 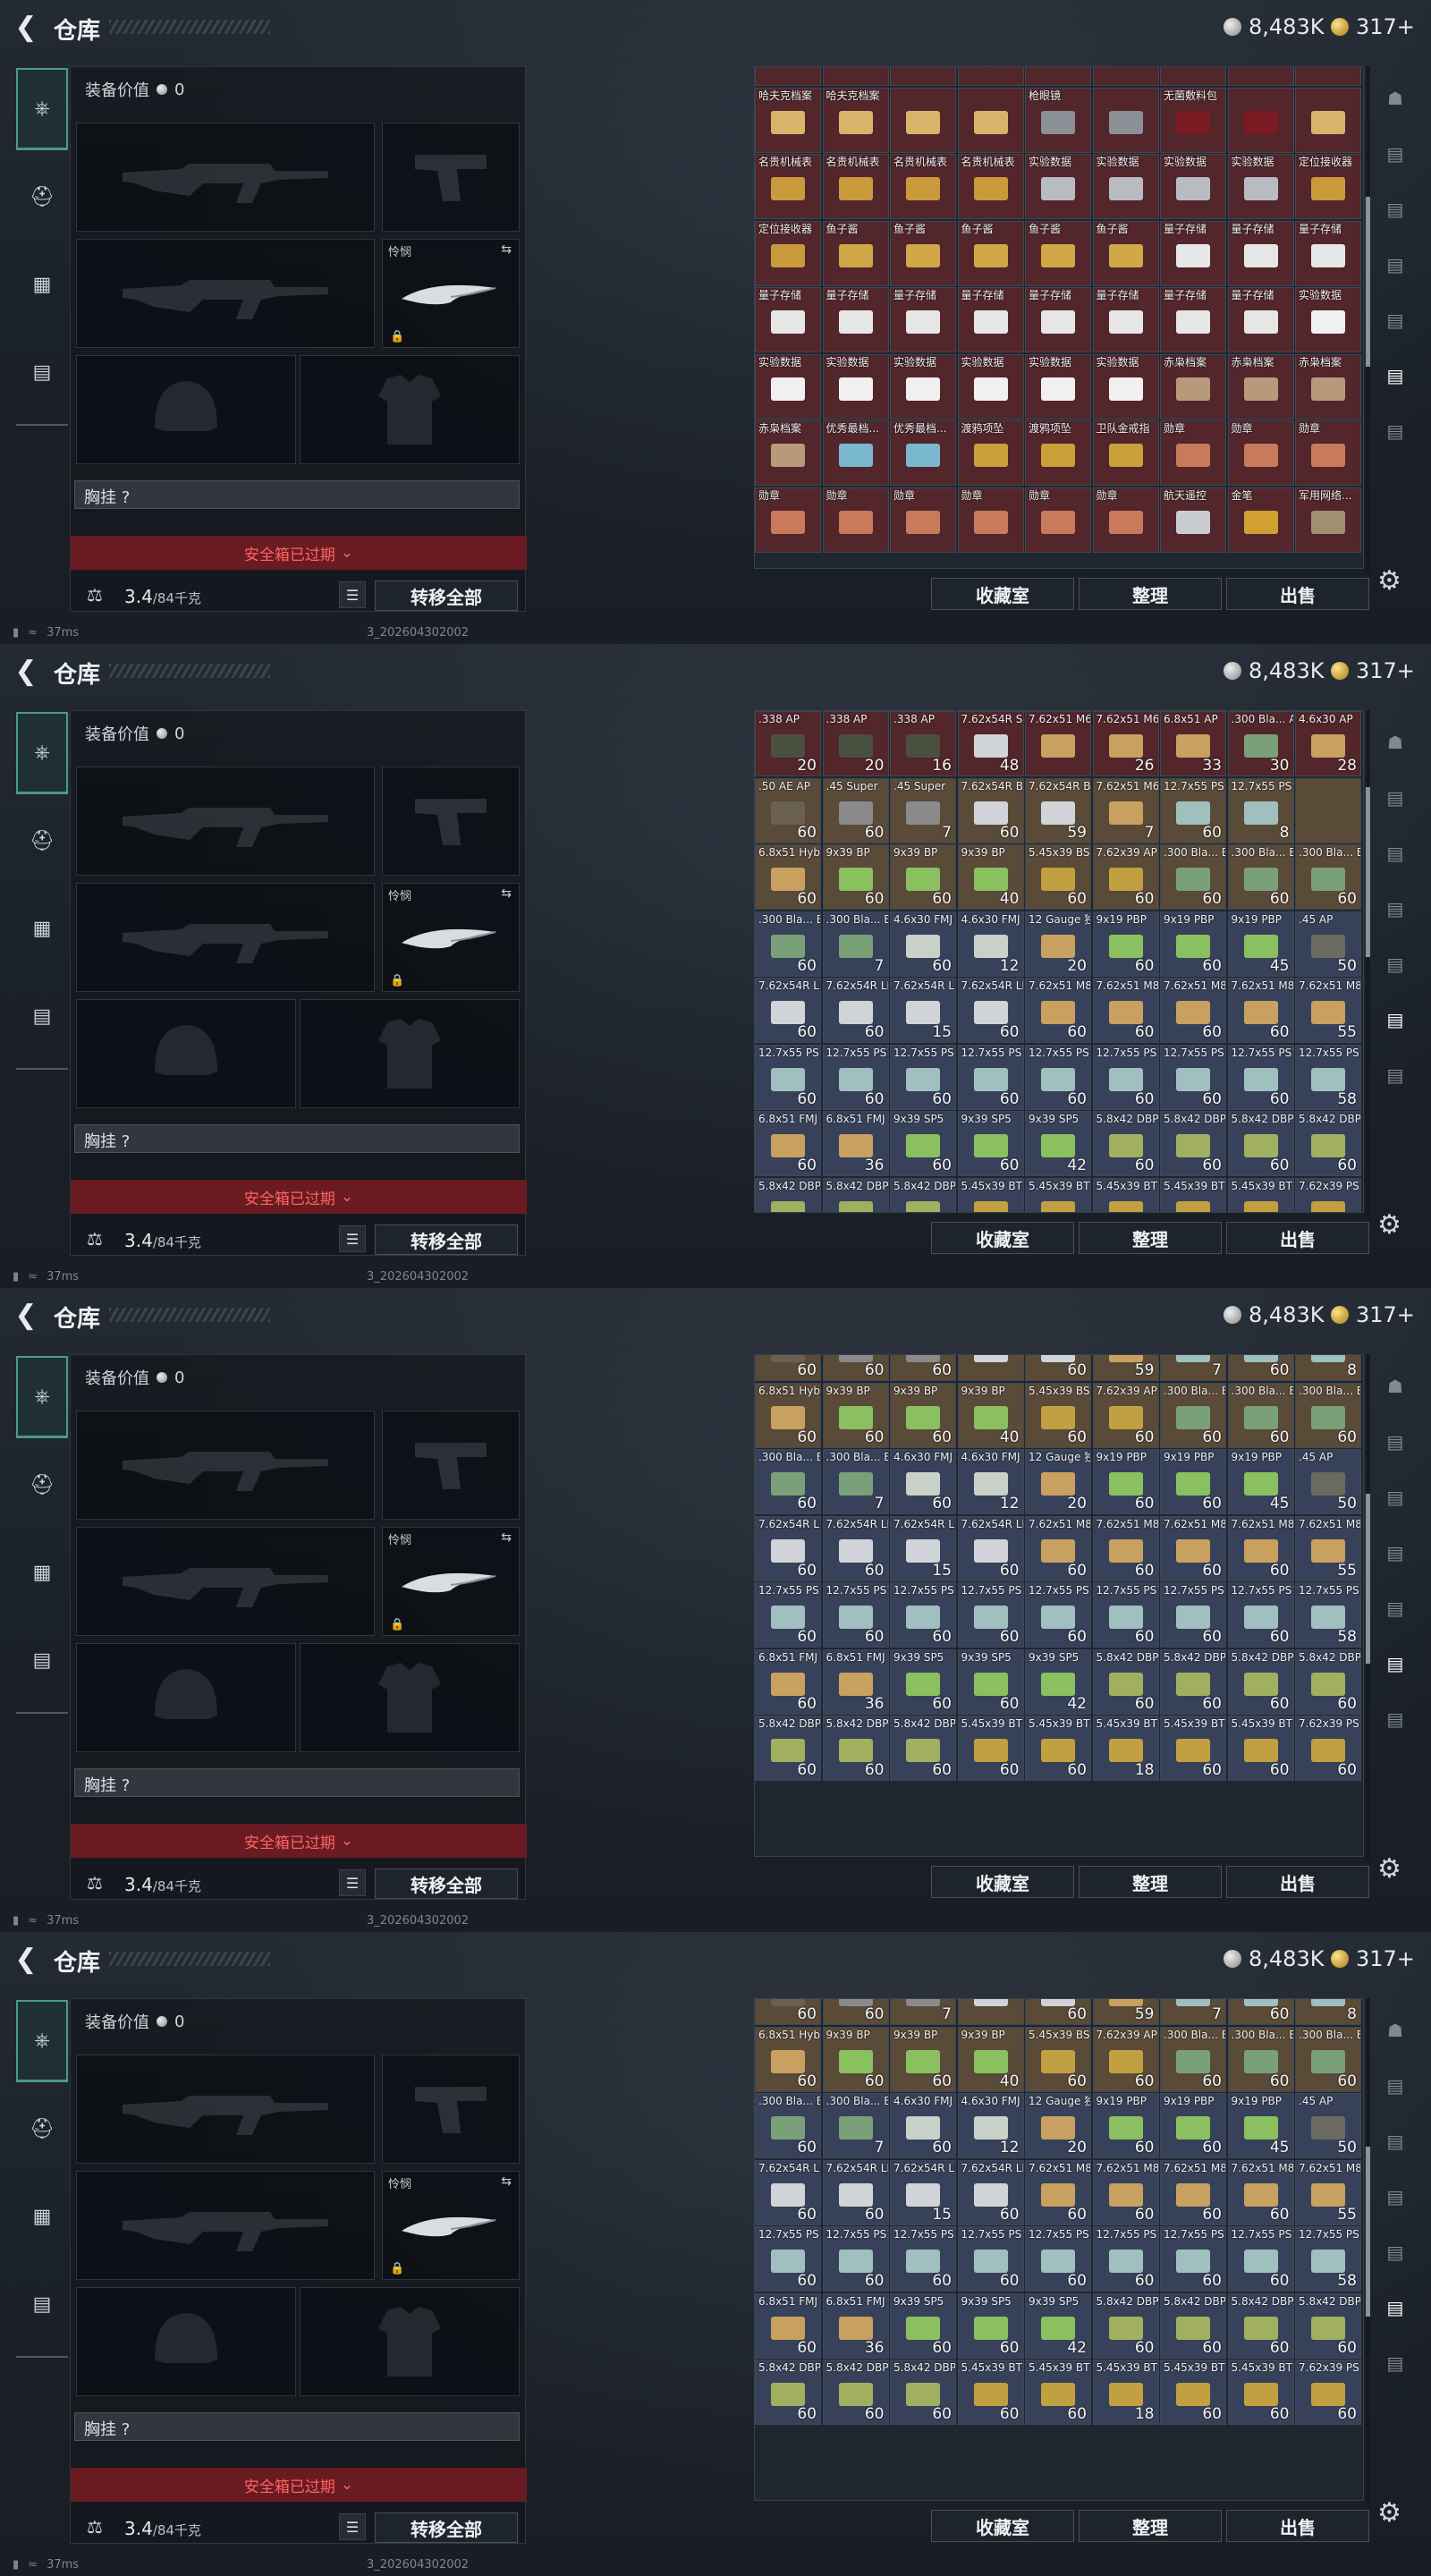 I want to click on stash-item-cell: 赤枭档案, so click(x=1193, y=386).